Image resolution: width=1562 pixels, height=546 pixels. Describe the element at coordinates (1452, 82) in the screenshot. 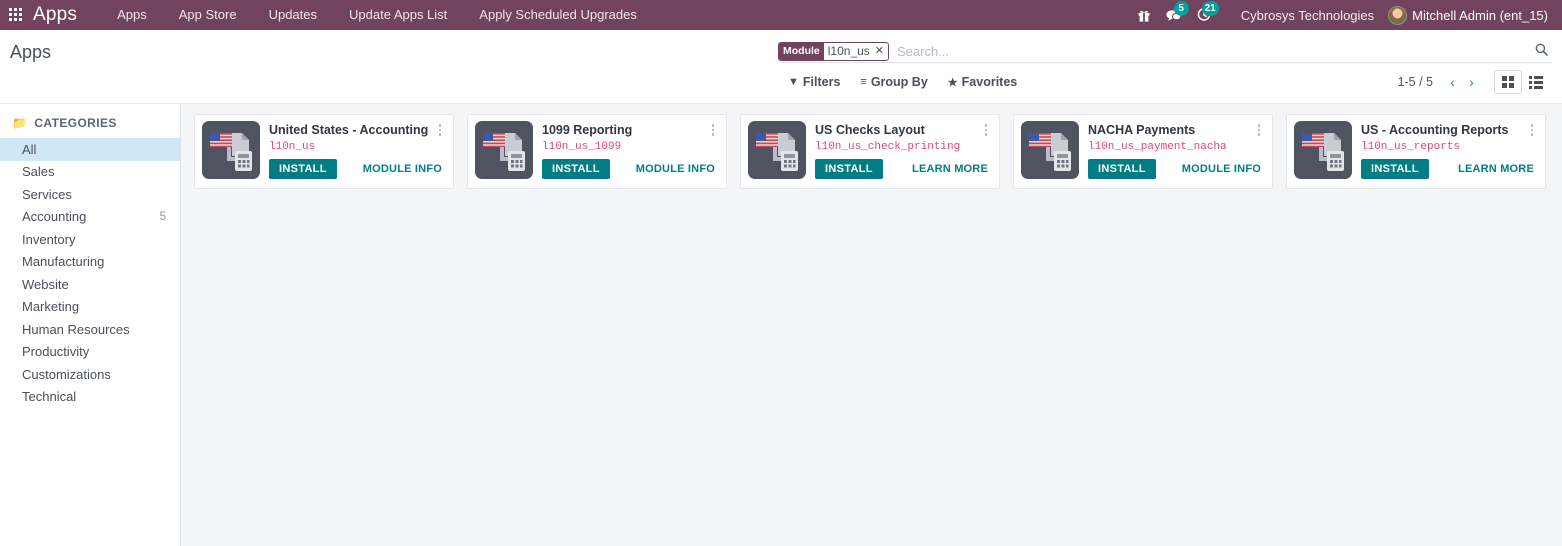

I see `chevron-left-icon: ‹` at that location.